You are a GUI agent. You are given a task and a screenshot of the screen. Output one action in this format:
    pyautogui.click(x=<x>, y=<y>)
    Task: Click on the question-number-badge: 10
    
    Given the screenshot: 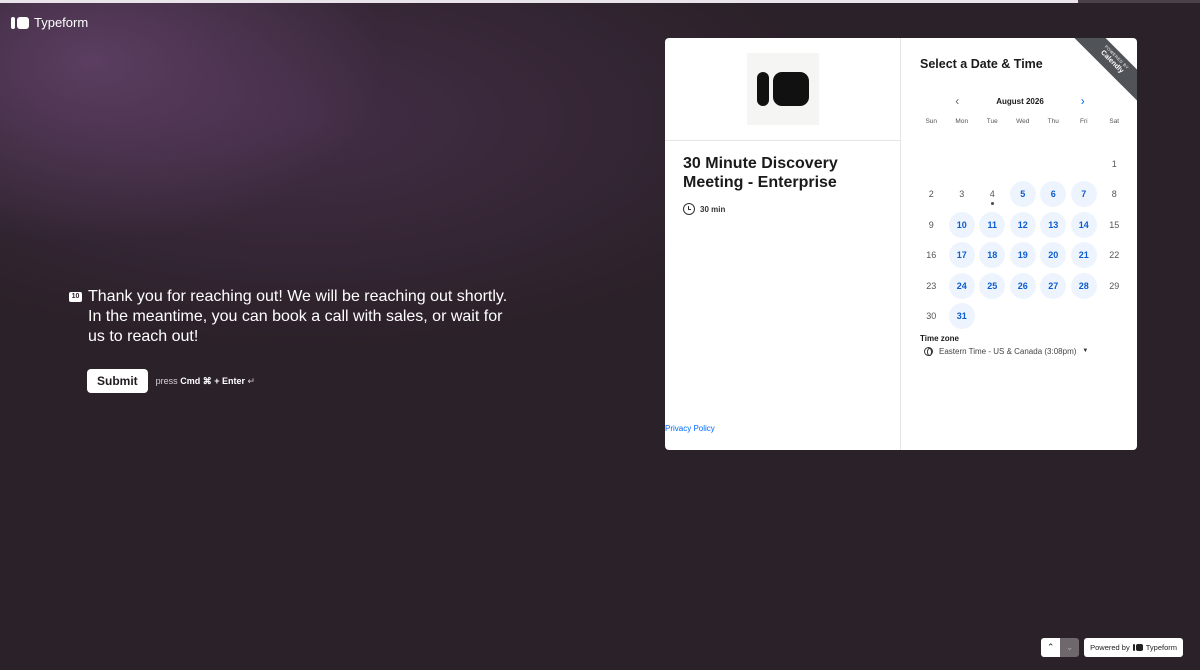 What is the action you would take?
    pyautogui.click(x=75, y=297)
    